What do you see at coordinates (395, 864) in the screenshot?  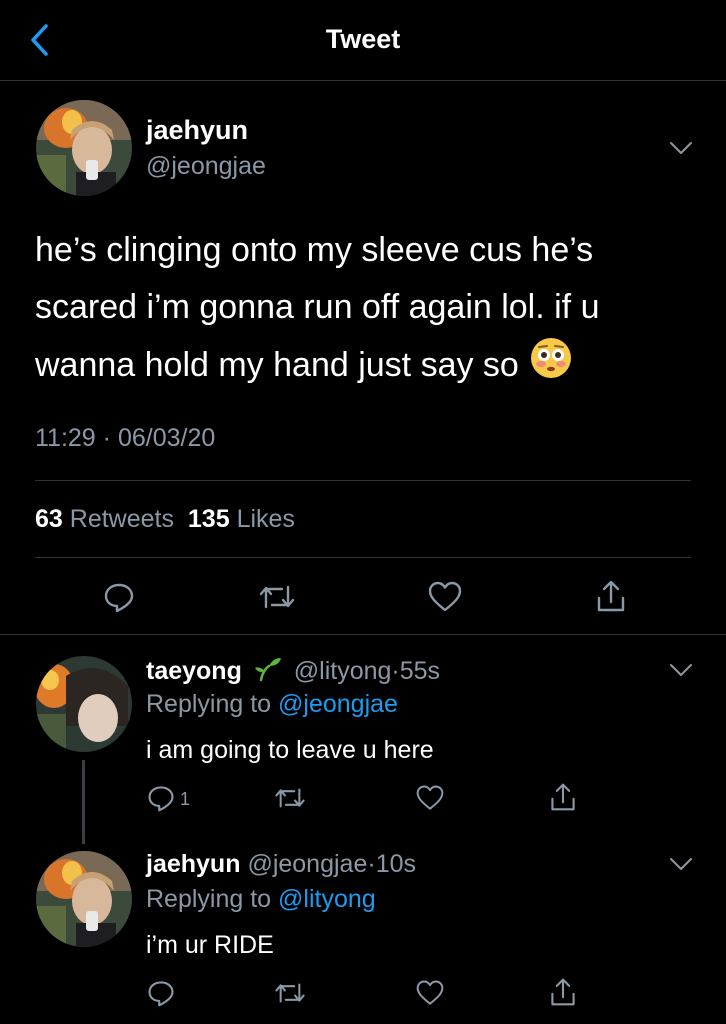 I see `reply-age: 10s` at bounding box center [395, 864].